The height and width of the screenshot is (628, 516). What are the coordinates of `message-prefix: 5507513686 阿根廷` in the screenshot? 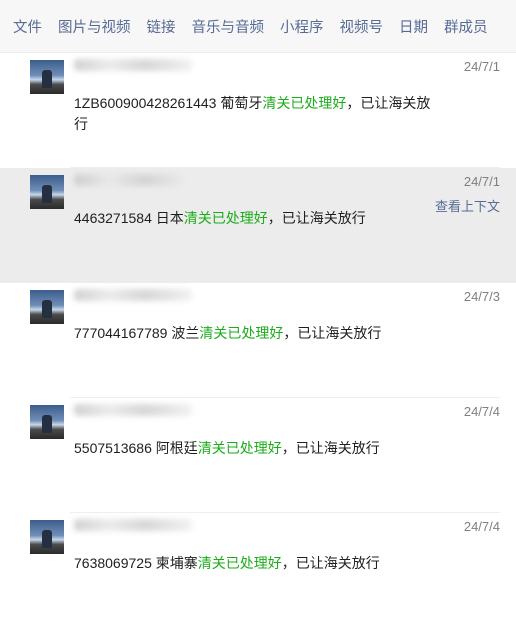 It's located at (136, 448).